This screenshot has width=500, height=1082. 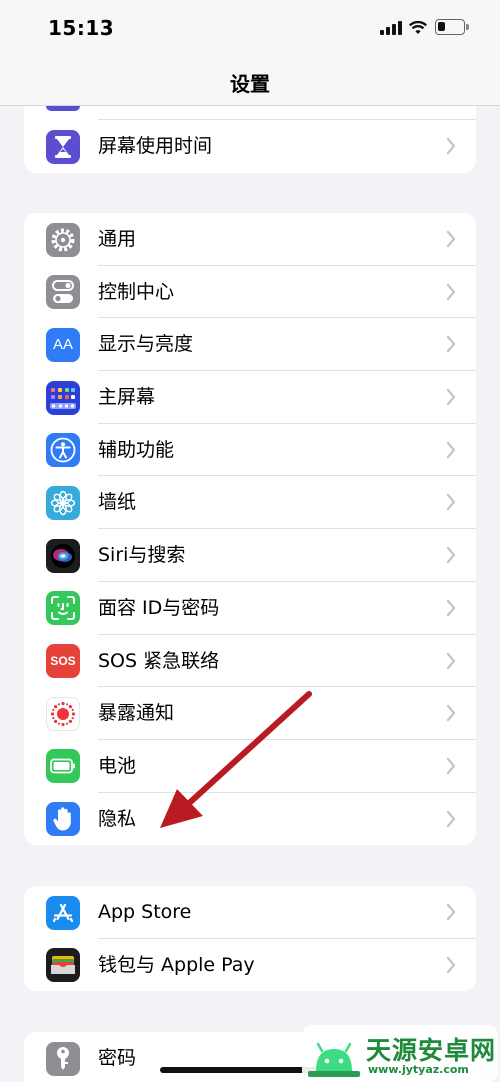 What do you see at coordinates (136, 449) in the screenshot?
I see `settings-row-label: 辅助功能` at bounding box center [136, 449].